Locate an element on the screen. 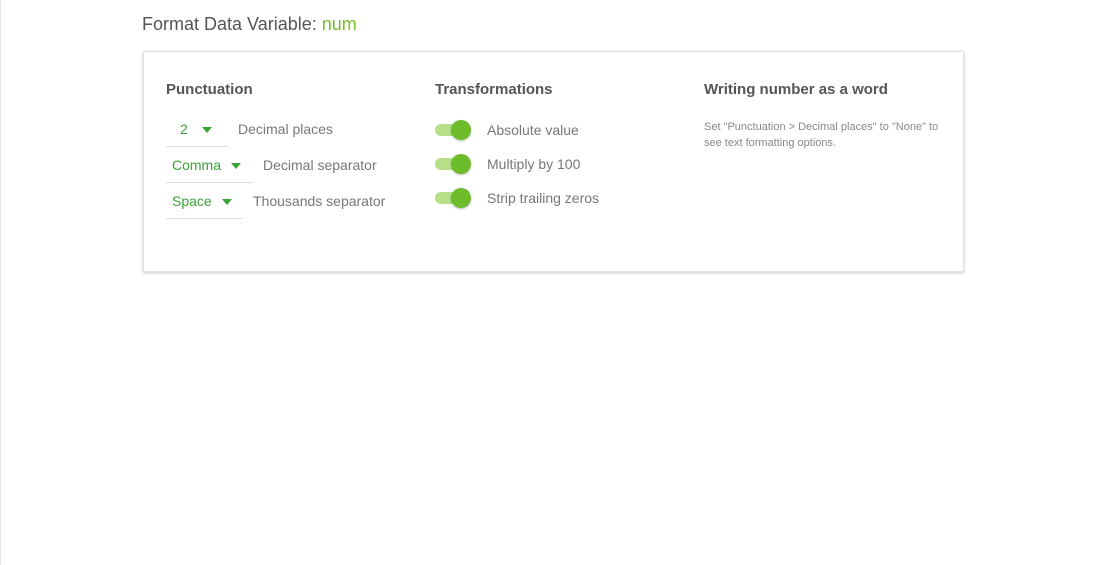 This screenshot has width=1105, height=565. thousands-separator-row: Space Thousands separator is located at coordinates (275, 201).